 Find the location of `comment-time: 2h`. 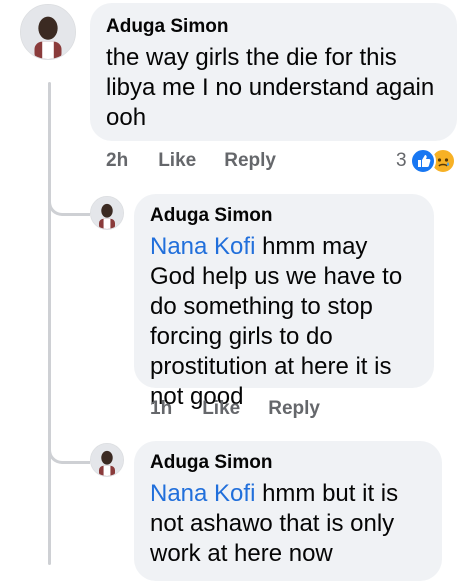

comment-time: 2h is located at coordinates (117, 161).